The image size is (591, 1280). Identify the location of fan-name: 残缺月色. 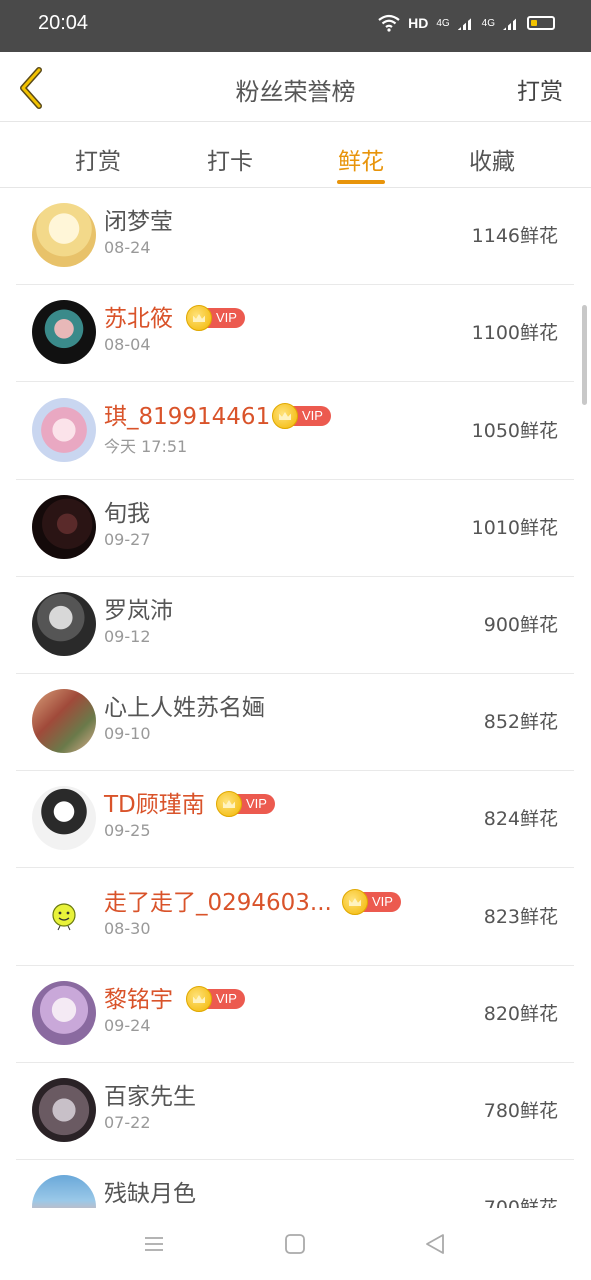
(150, 1194).